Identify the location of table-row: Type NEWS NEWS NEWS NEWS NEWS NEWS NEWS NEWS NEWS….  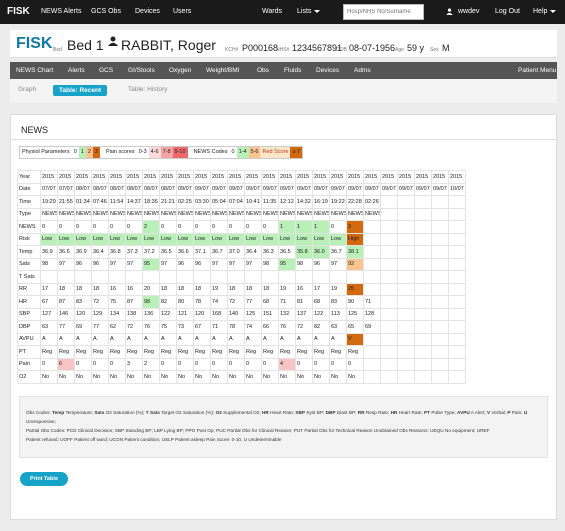
(241, 214).